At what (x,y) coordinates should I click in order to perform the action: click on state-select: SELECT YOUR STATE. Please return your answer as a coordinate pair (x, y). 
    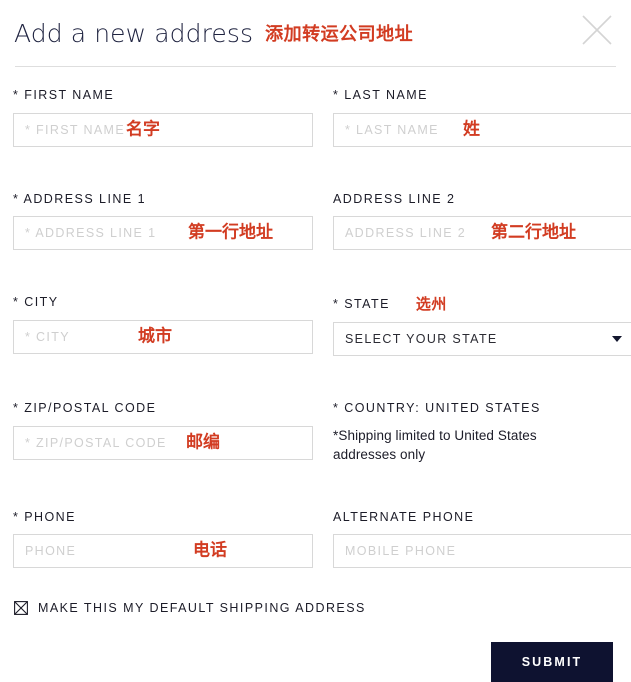
    Looking at the image, I should click on (482, 339).